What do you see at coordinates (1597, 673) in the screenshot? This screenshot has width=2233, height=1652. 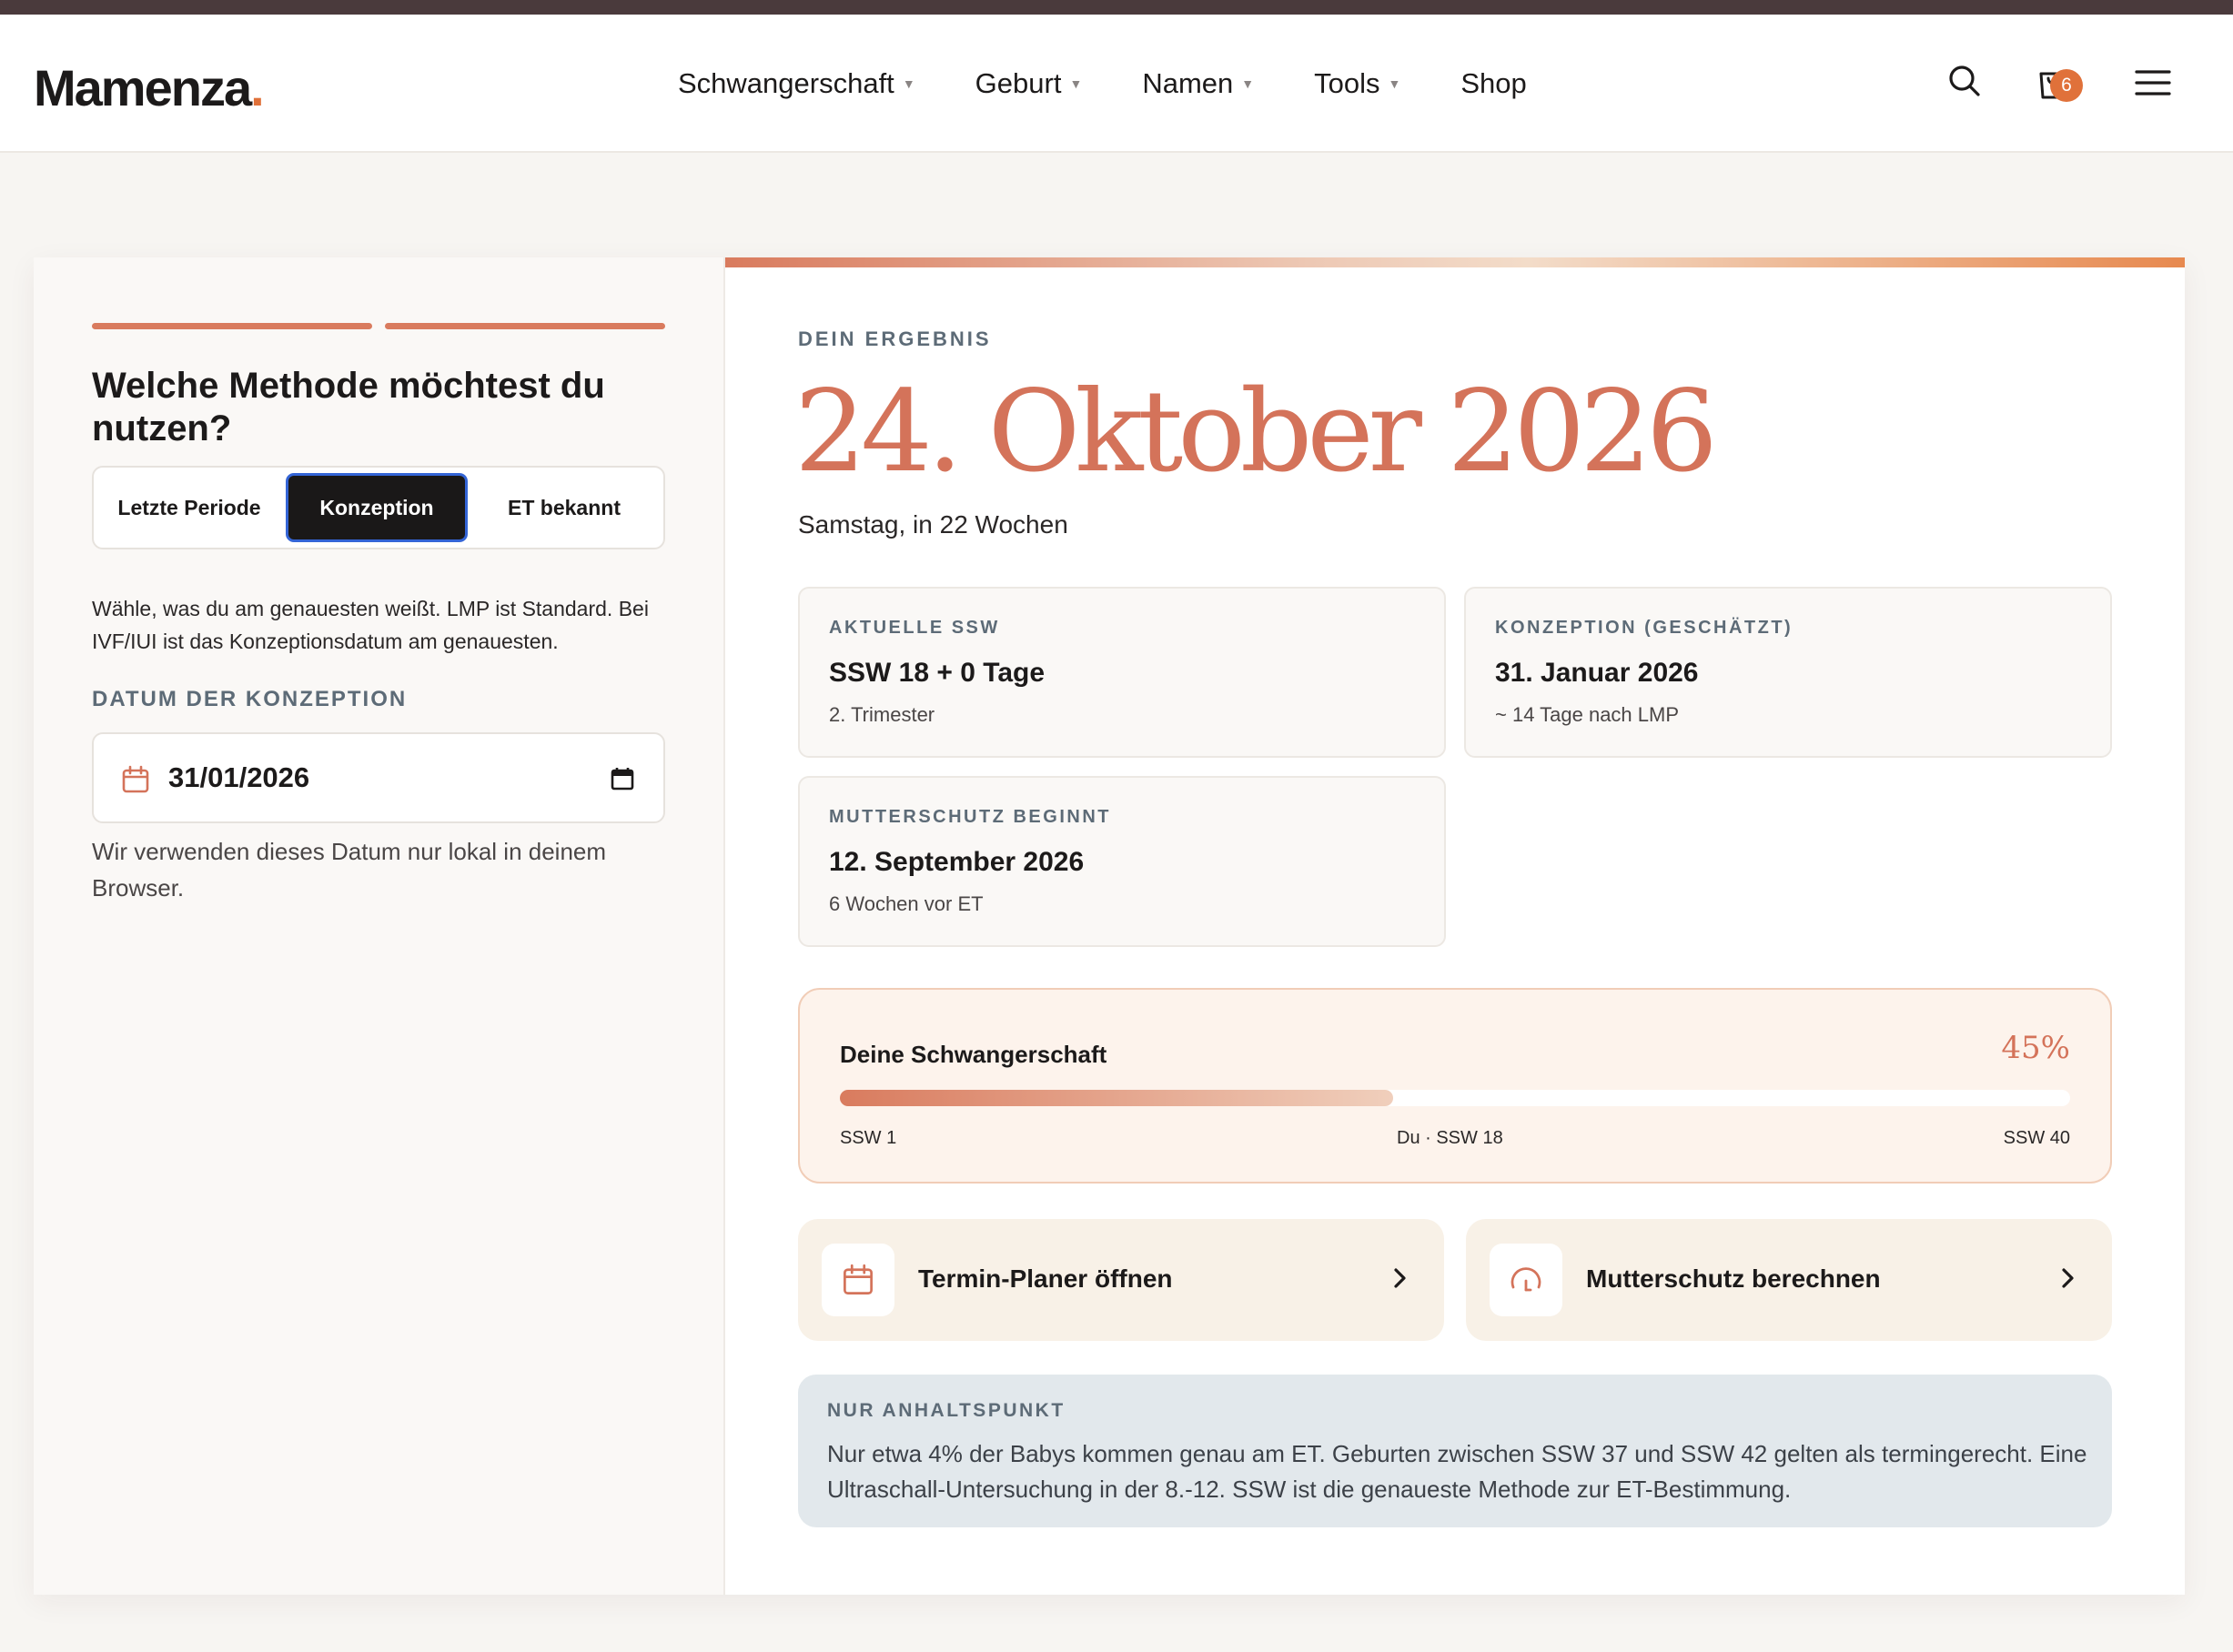 I see `info-card-value: 31. Januar 2026` at bounding box center [1597, 673].